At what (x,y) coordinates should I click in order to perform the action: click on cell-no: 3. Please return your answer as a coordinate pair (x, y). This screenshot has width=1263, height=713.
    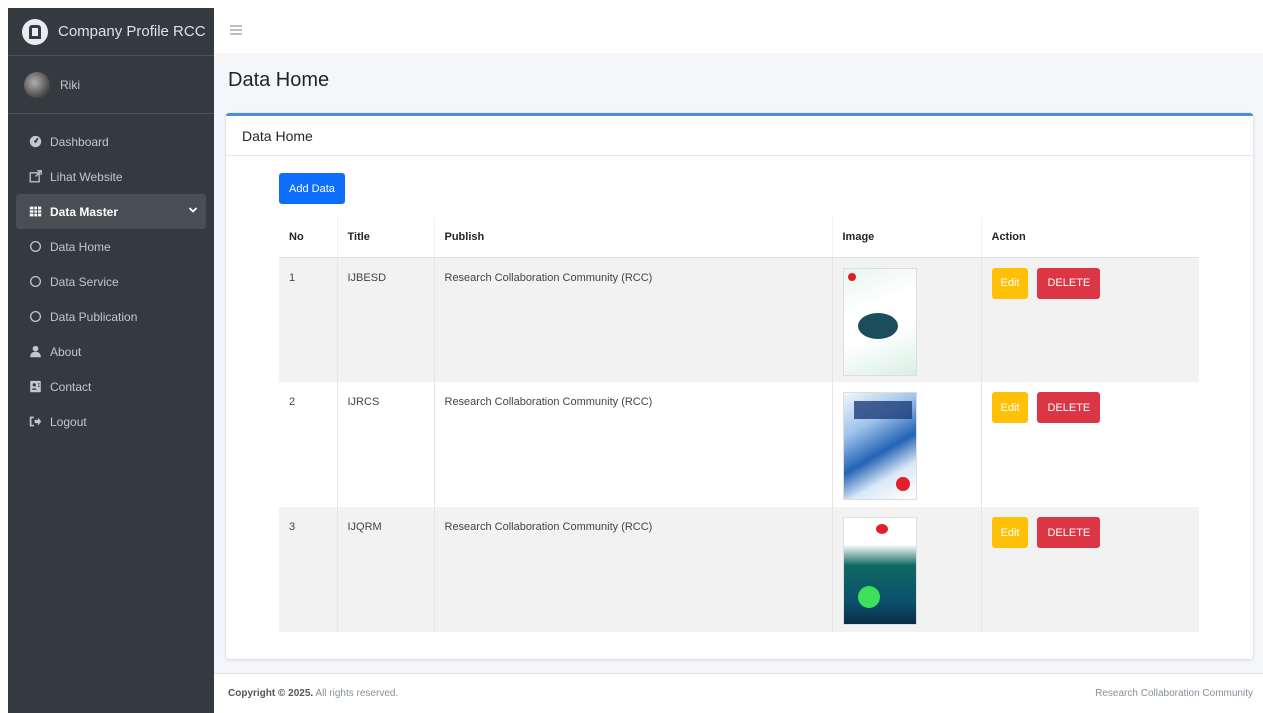
    Looking at the image, I should click on (292, 527).